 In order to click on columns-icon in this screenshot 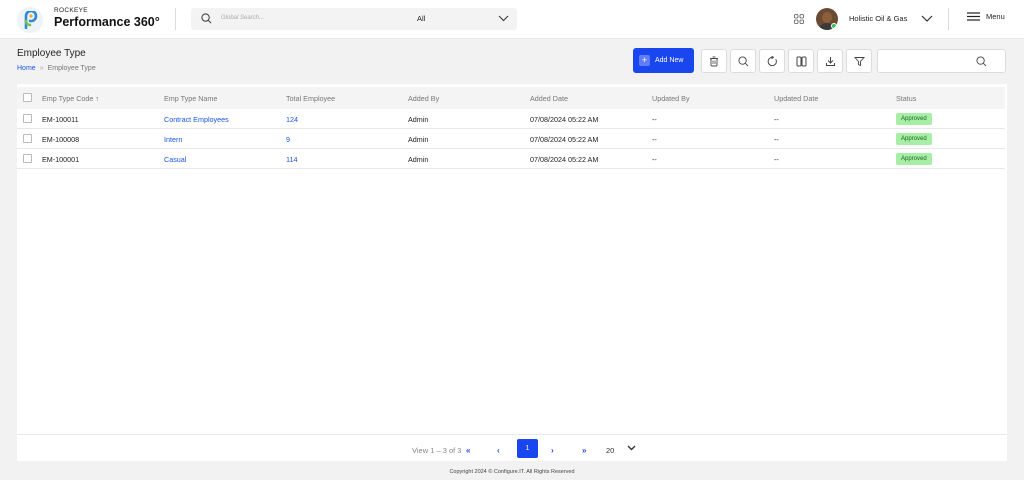, I will do `click(801, 61)`.